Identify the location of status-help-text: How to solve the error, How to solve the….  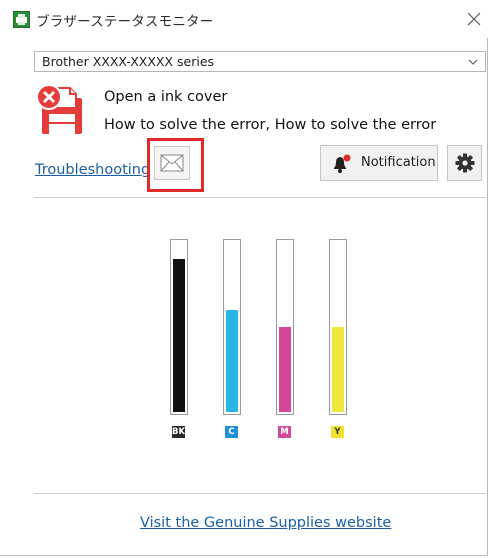
(270, 125).